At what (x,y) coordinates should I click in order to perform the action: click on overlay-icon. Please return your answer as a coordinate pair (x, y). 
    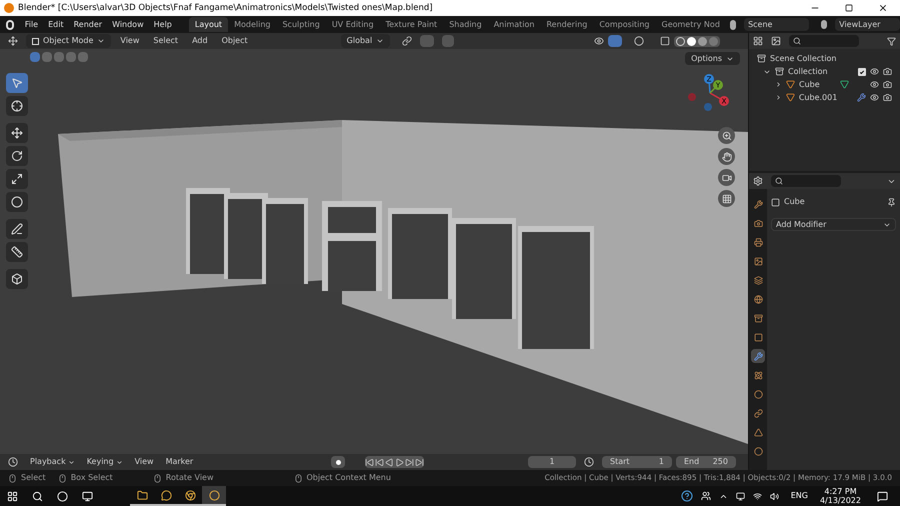
    Looking at the image, I should click on (639, 41).